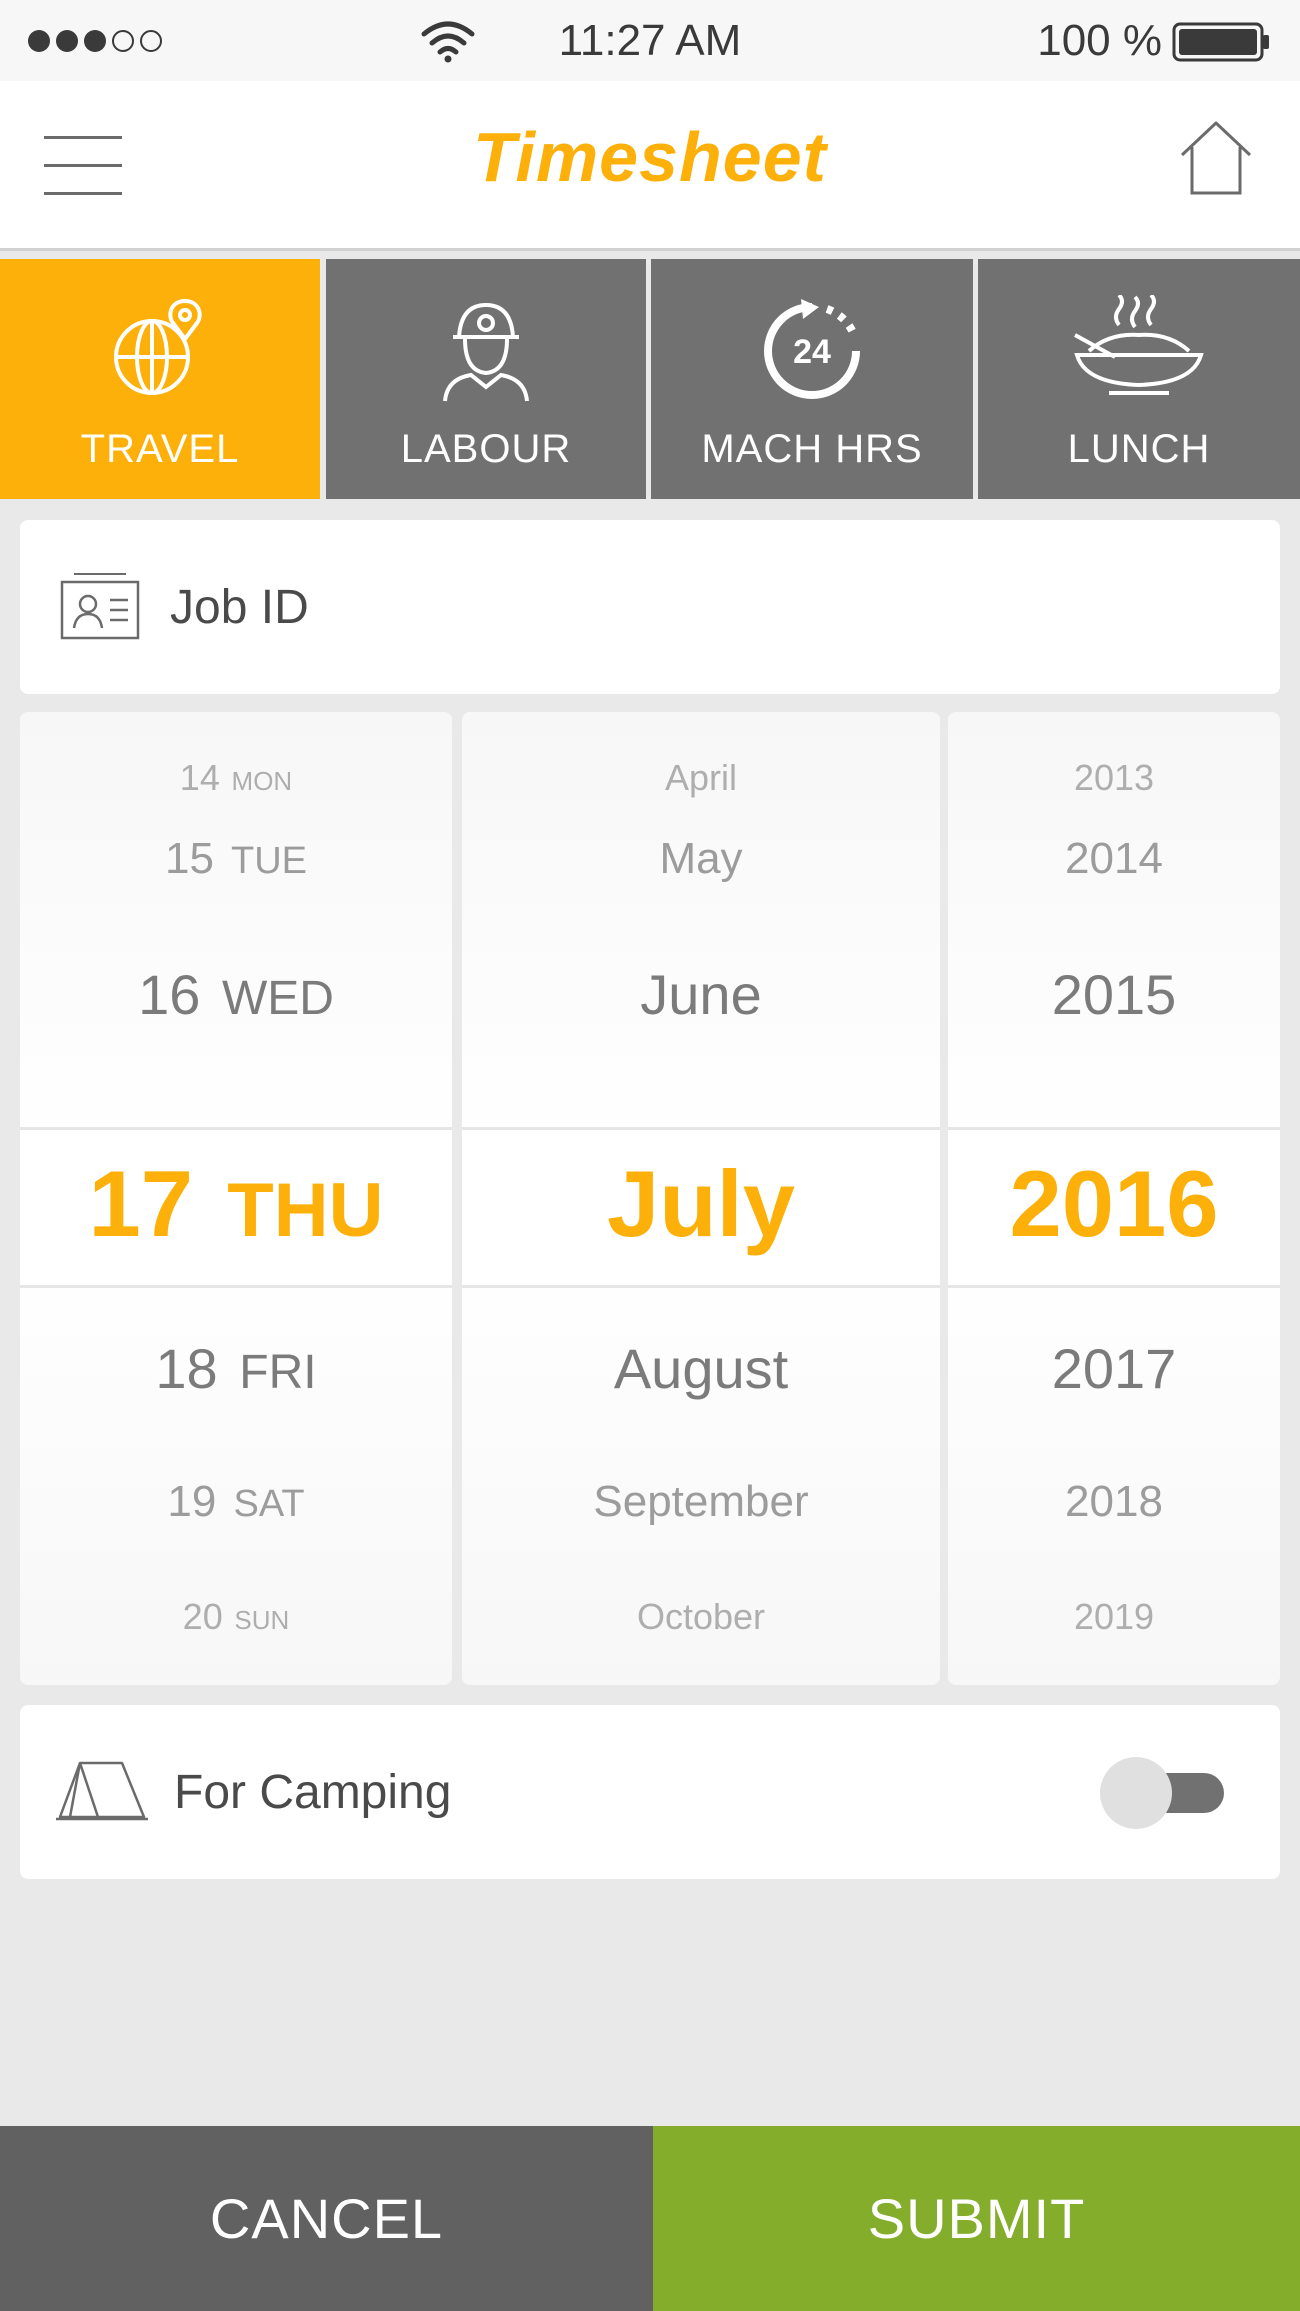 This screenshot has height=2311, width=1300. I want to click on action-footer: CANCEL SUBMIT, so click(650, 2218).